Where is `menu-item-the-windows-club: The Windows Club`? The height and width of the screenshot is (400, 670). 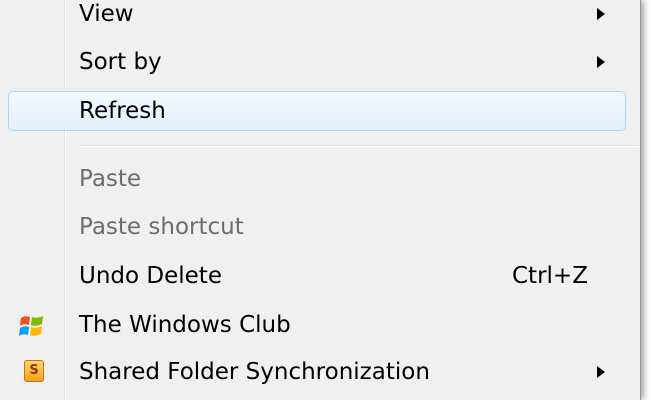
menu-item-the-windows-club: The Windows Club is located at coordinates (320, 325).